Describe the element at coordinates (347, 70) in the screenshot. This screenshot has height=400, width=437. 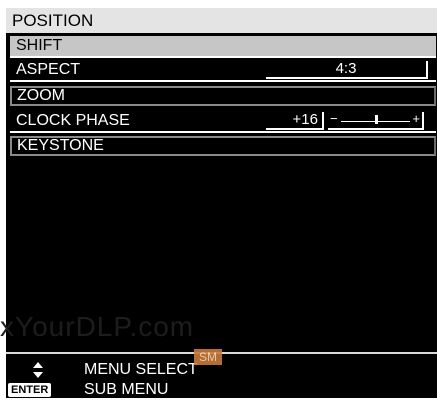
I see `aspect-value: 4:3` at that location.